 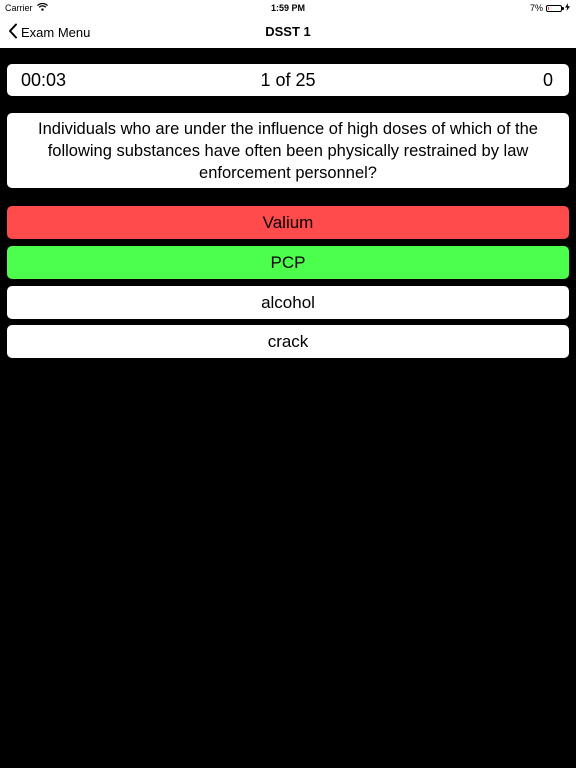 I want to click on back-button-label: Exam Menu, so click(x=56, y=32).